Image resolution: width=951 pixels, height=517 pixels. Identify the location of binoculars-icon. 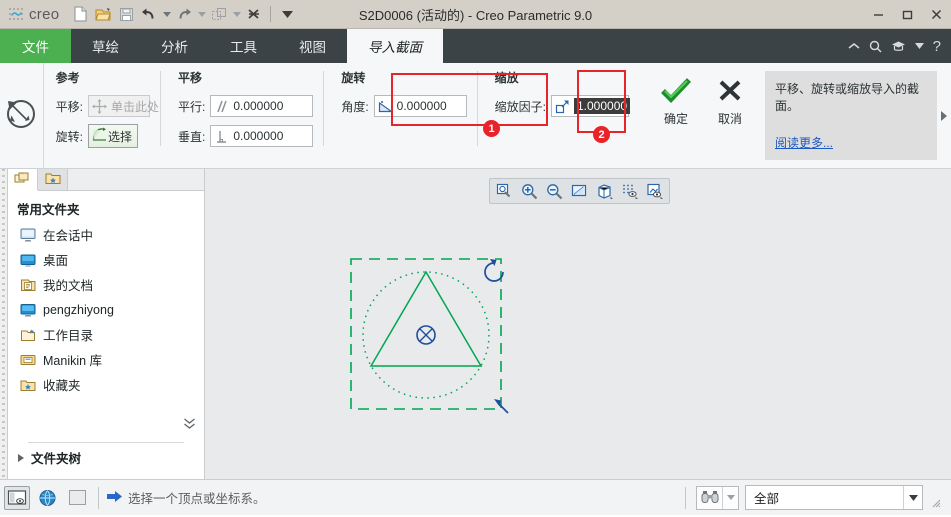
(710, 497).